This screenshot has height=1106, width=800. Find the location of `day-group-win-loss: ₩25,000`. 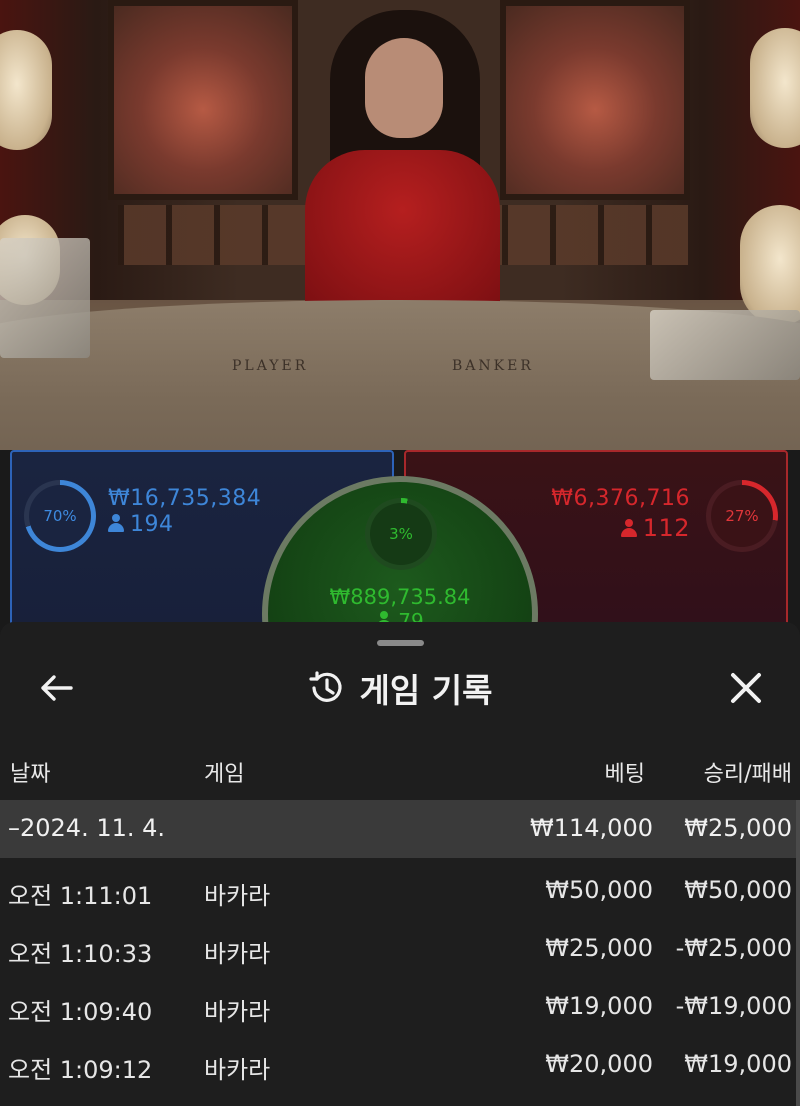

day-group-win-loss: ₩25,000 is located at coordinates (738, 828).